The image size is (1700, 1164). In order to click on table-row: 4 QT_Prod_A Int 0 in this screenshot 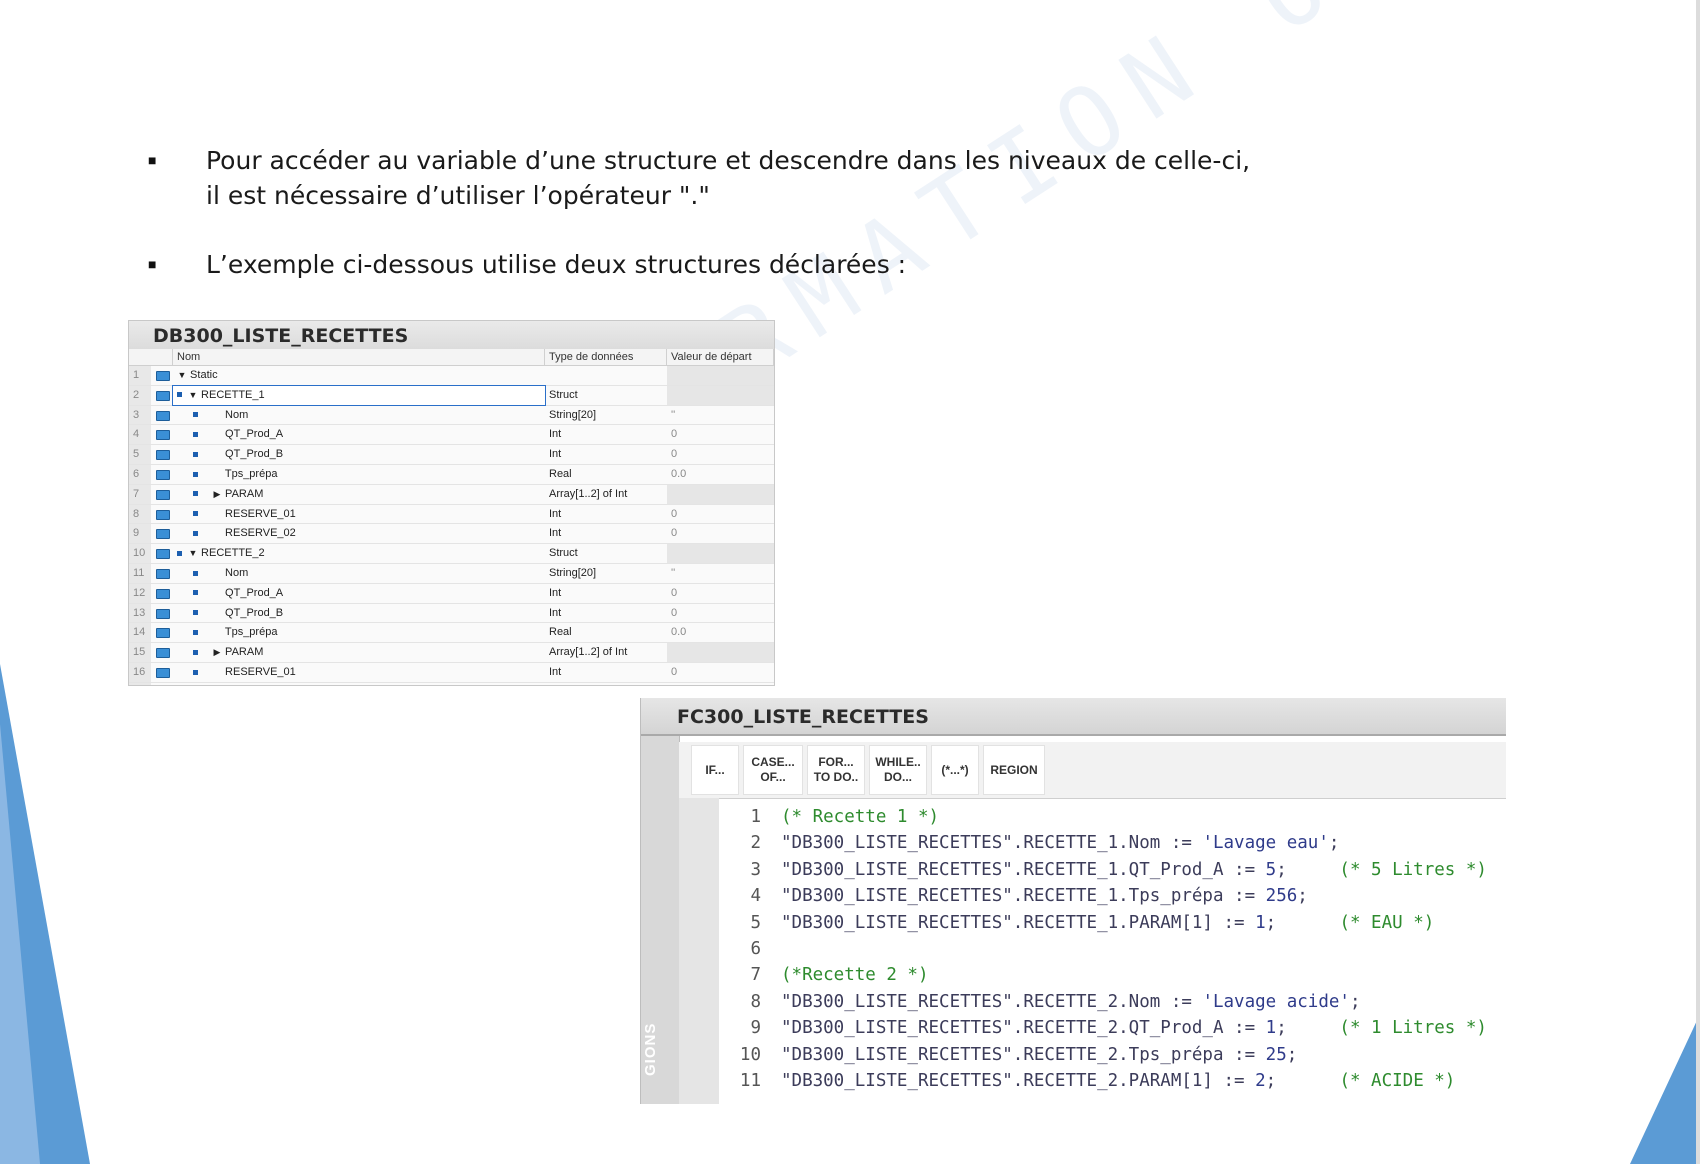, I will do `click(451, 435)`.